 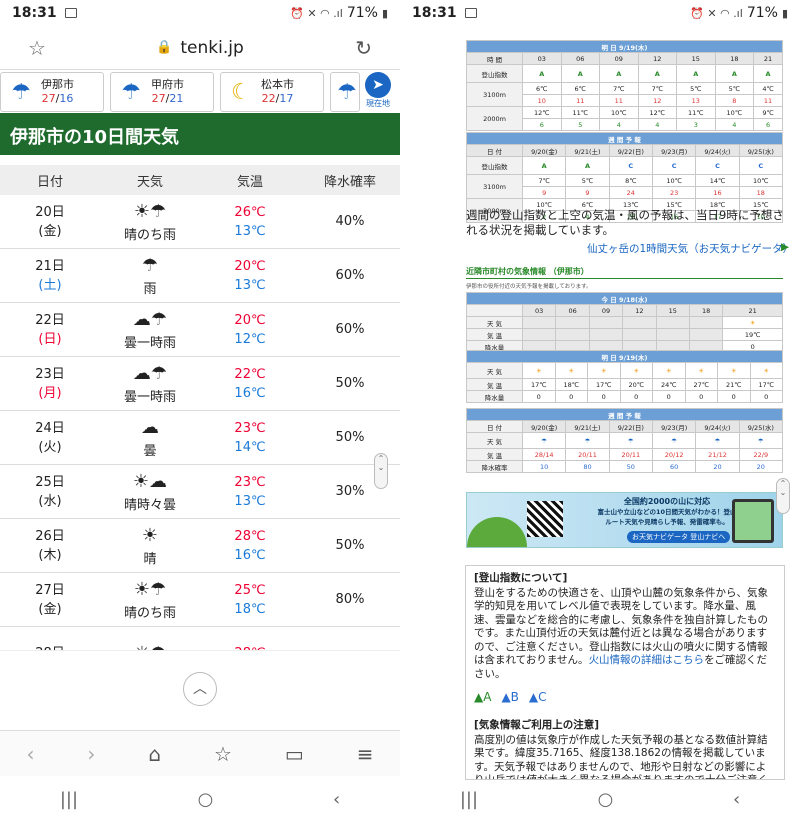 What do you see at coordinates (624, 356) in the screenshot?
I see `table-title: 明 日 9/19(木)` at bounding box center [624, 356].